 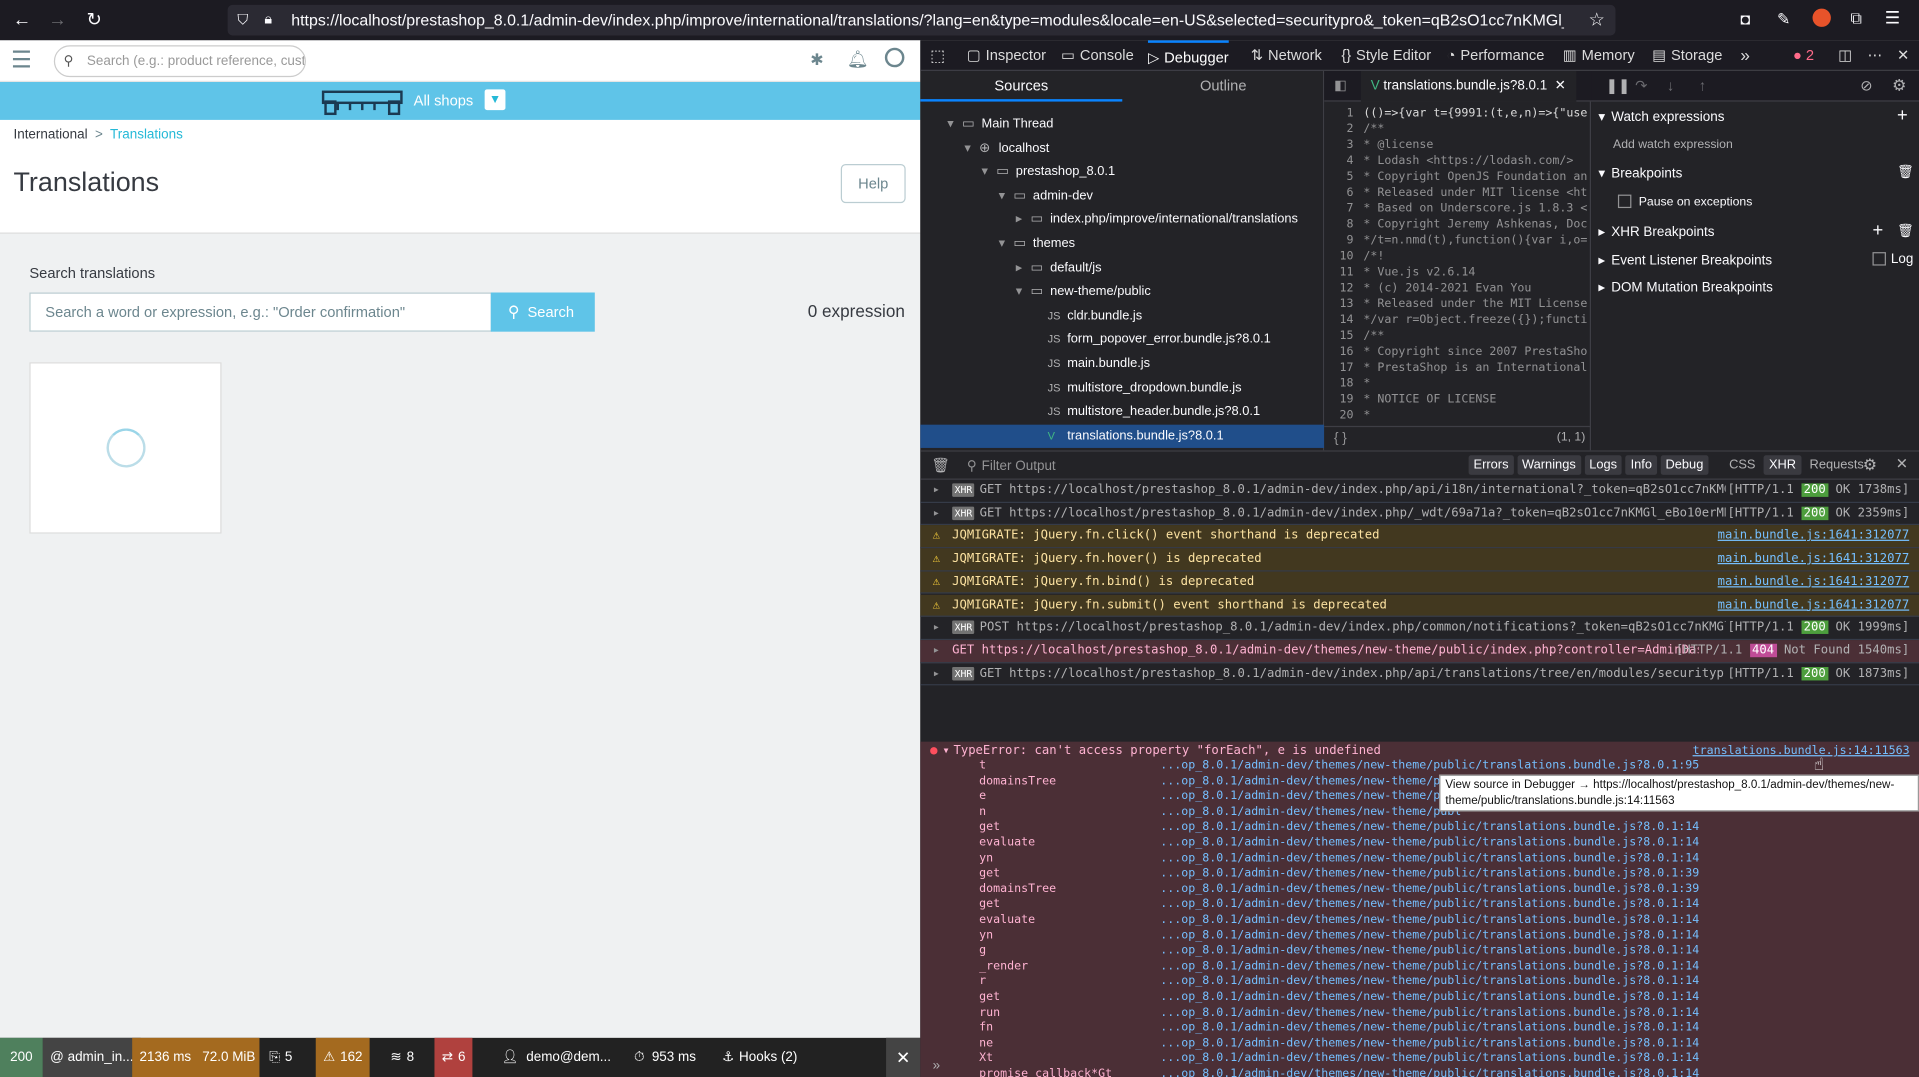 I want to click on timing-memory: 2136 ms 72.0 MiB, so click(x=196, y=1057).